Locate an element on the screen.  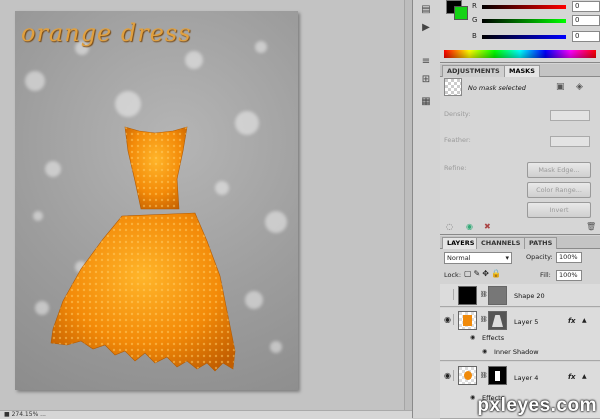
masks-tabbar: ADJUSTMENTS MASKS is located at coordinates (520, 70).